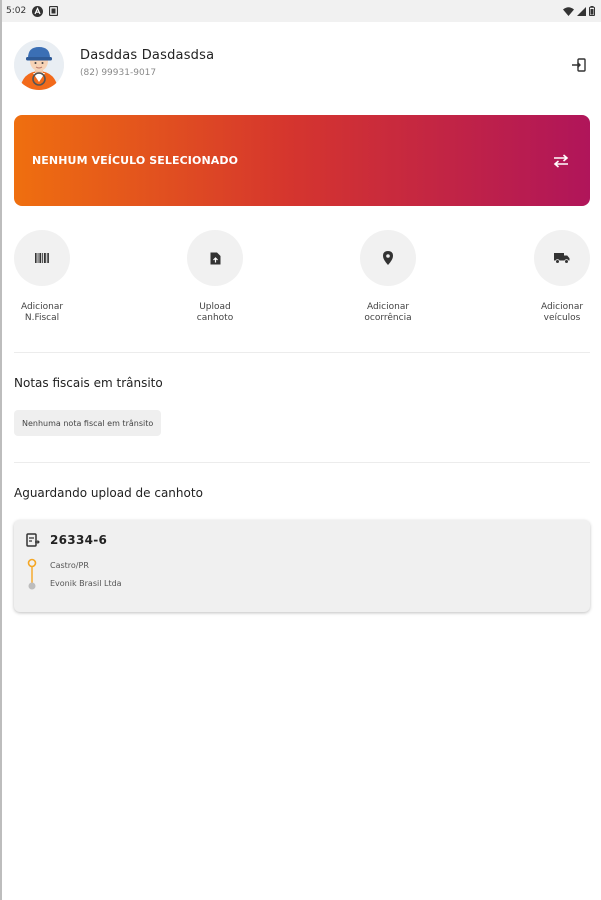 The width and height of the screenshot is (601, 900). I want to click on add-invoice-circle, so click(42, 258).